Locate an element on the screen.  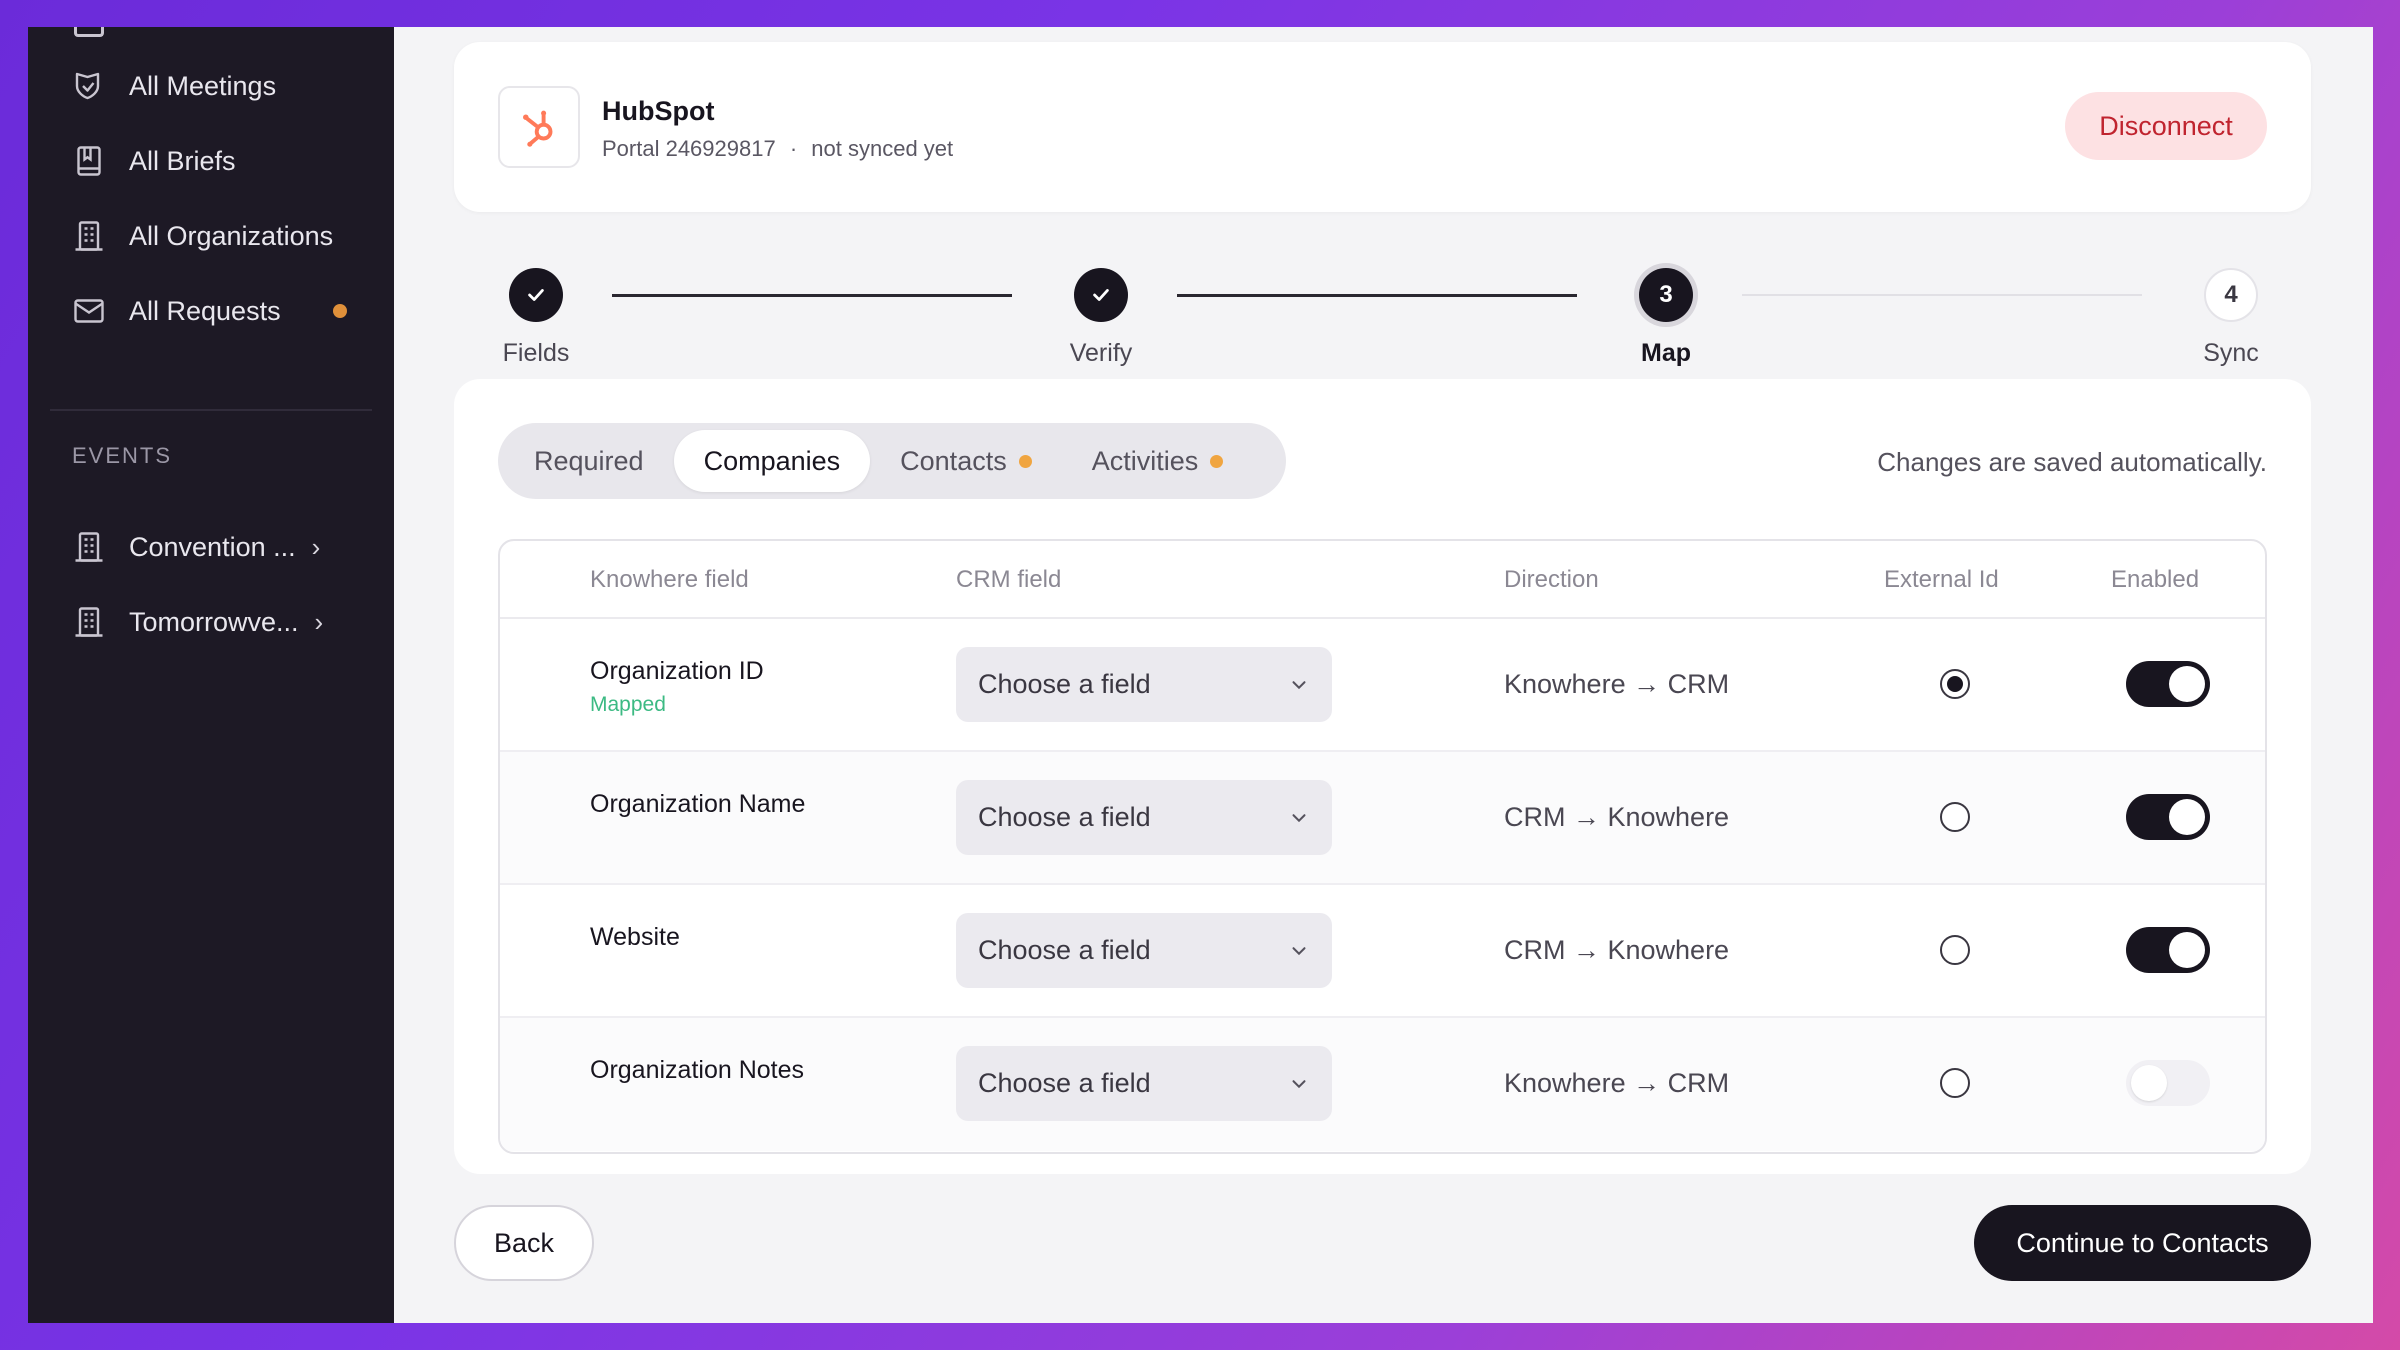
sidebar-item-all-organizations: All Organizations is located at coordinates (226, 236).